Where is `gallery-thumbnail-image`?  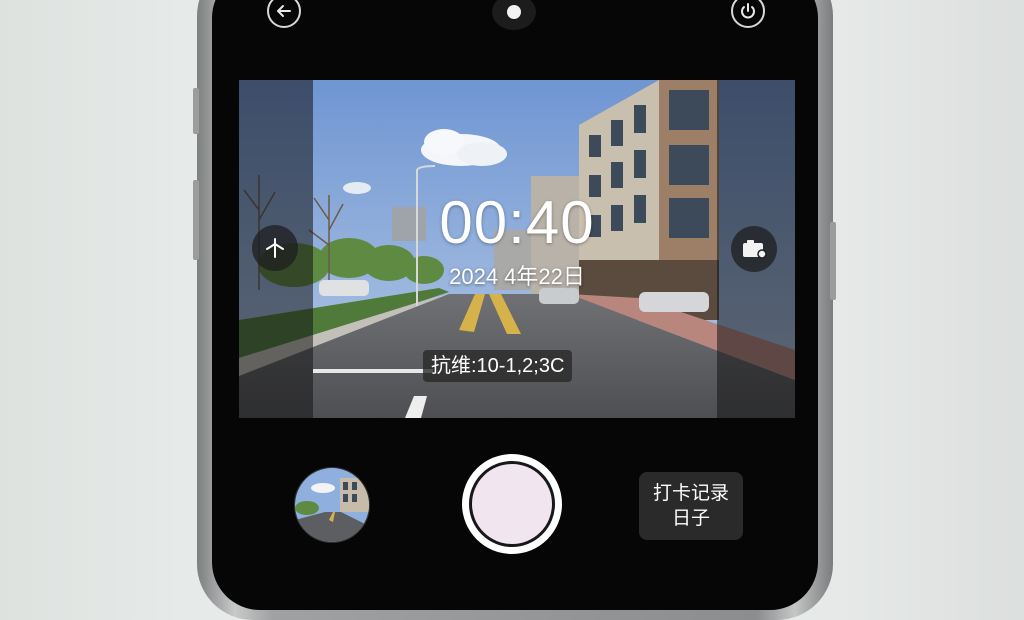 gallery-thumbnail-image is located at coordinates (332, 505).